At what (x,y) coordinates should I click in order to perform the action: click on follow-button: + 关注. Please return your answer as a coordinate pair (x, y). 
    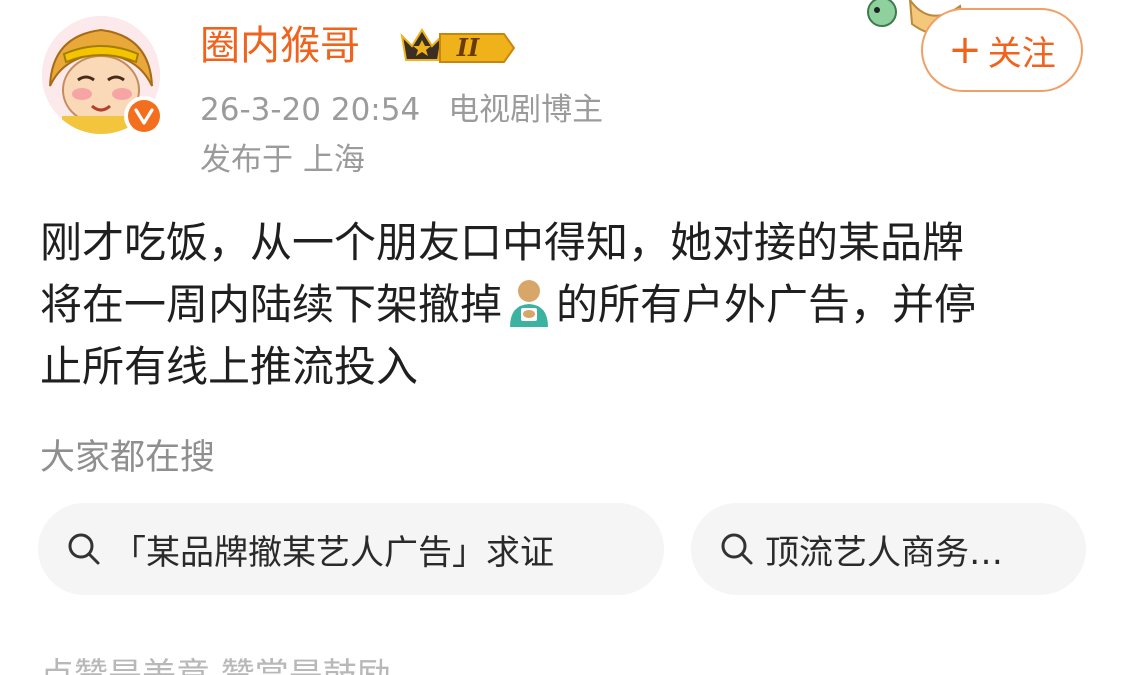
    Looking at the image, I should click on (1002, 50).